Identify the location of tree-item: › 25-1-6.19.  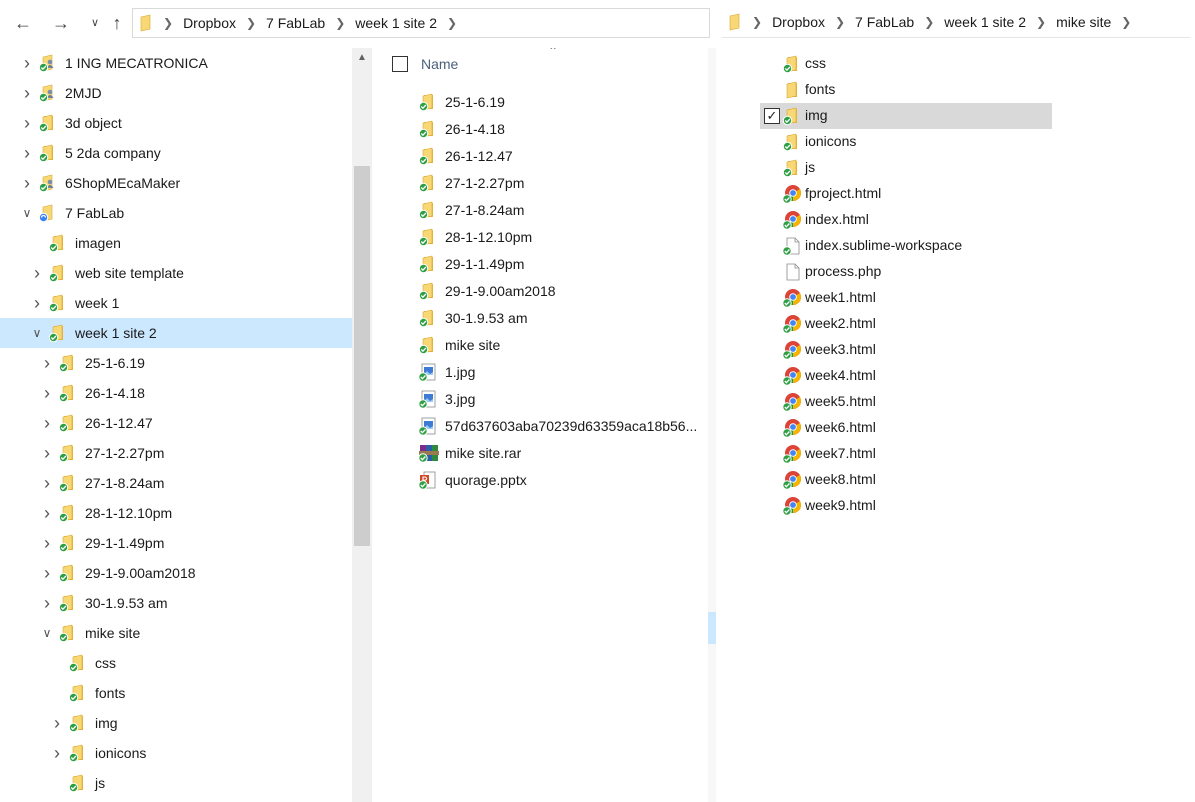
(176, 363).